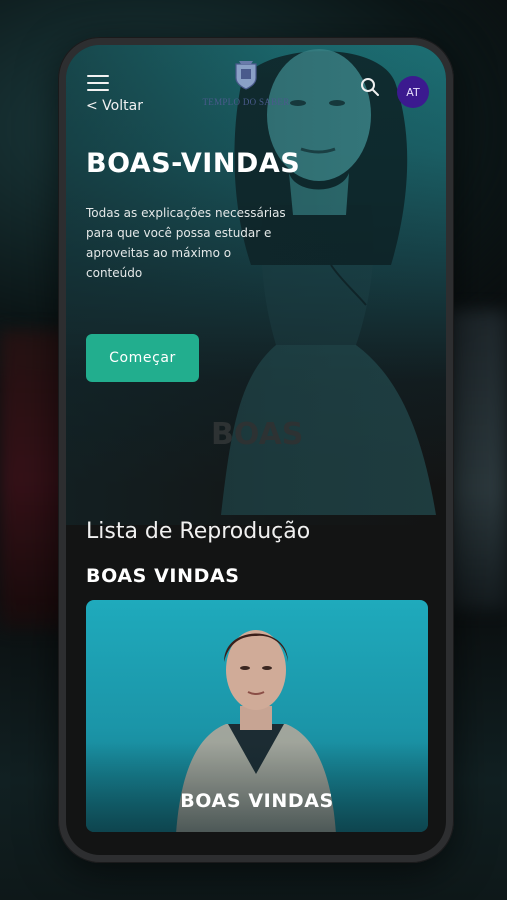 Image resolution: width=507 pixels, height=900 pixels. What do you see at coordinates (257, 801) in the screenshot?
I see `video-card-title: BOAS VINDAS` at bounding box center [257, 801].